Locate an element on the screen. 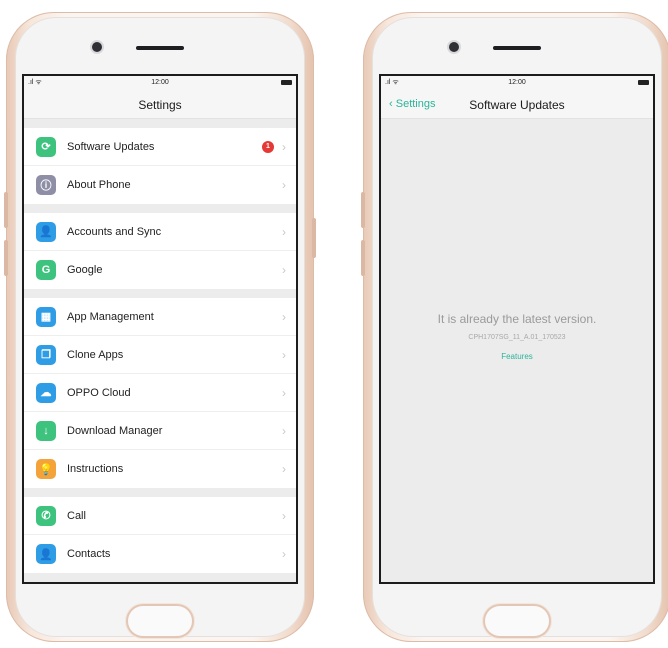 This screenshot has height=648, width=668. settings-group: ✆ Call › 👤 Contacts › is located at coordinates (160, 535).